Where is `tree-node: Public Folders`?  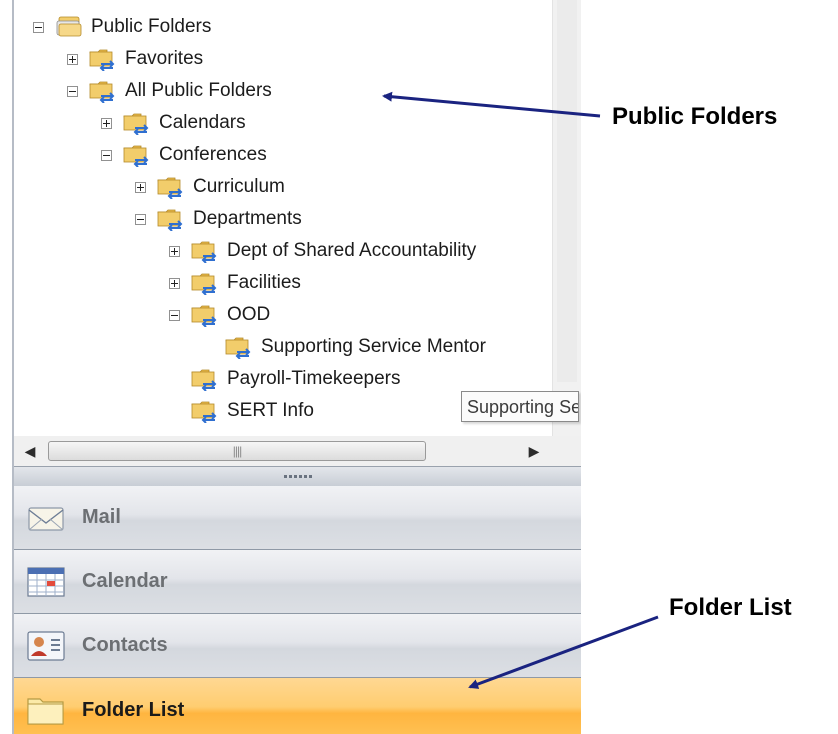
tree-node: Public Folders is located at coordinates (122, 27).